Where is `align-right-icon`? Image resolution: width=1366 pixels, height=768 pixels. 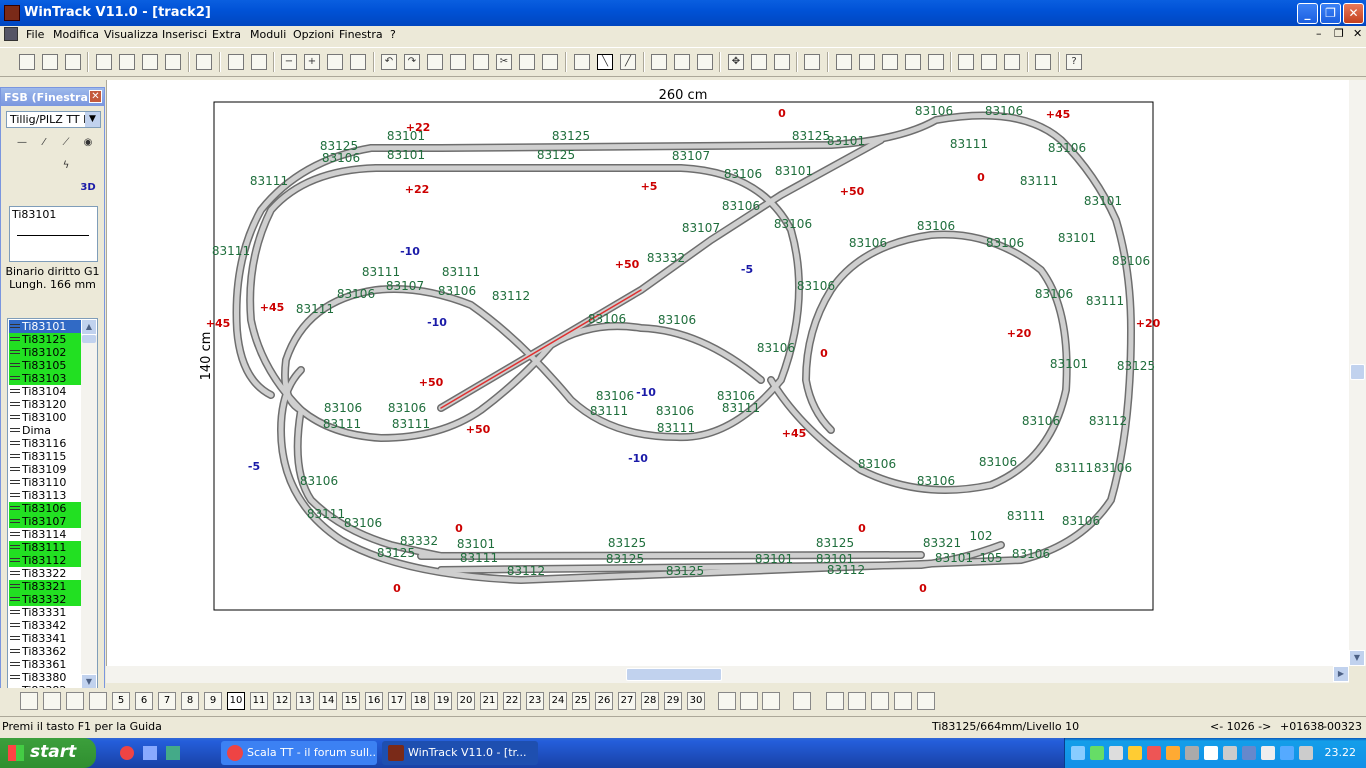
align-right-icon is located at coordinates (1012, 62).